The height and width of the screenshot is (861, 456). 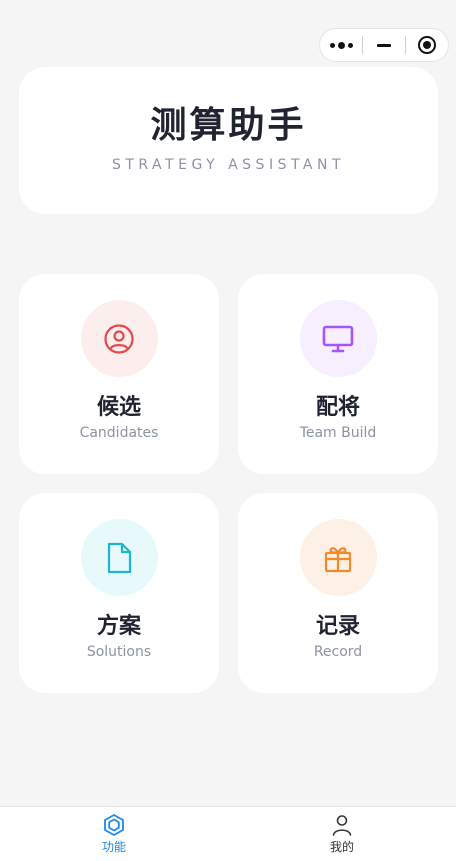 What do you see at coordinates (342, 825) in the screenshot?
I see `user-icon` at bounding box center [342, 825].